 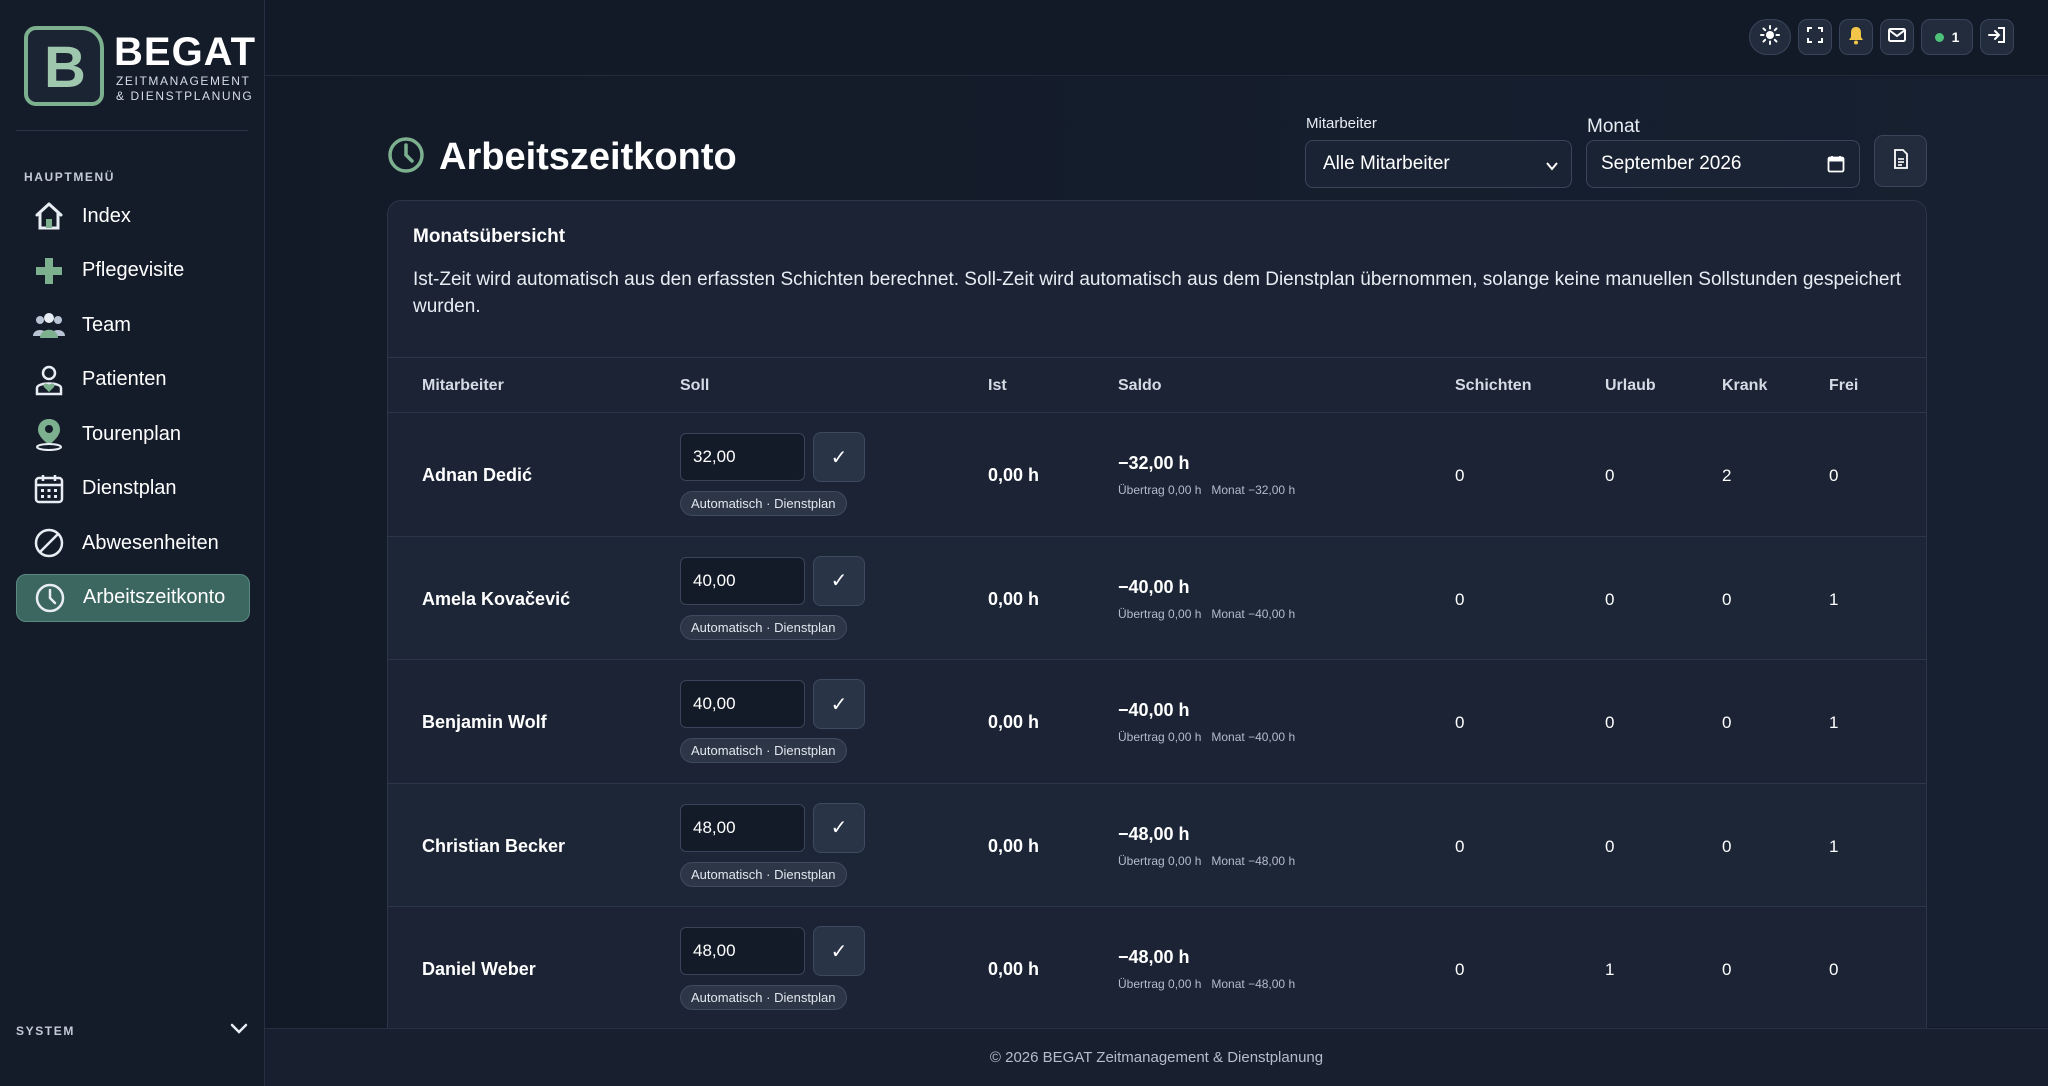 What do you see at coordinates (489, 236) in the screenshot?
I see `card-title: Monatsübersicht` at bounding box center [489, 236].